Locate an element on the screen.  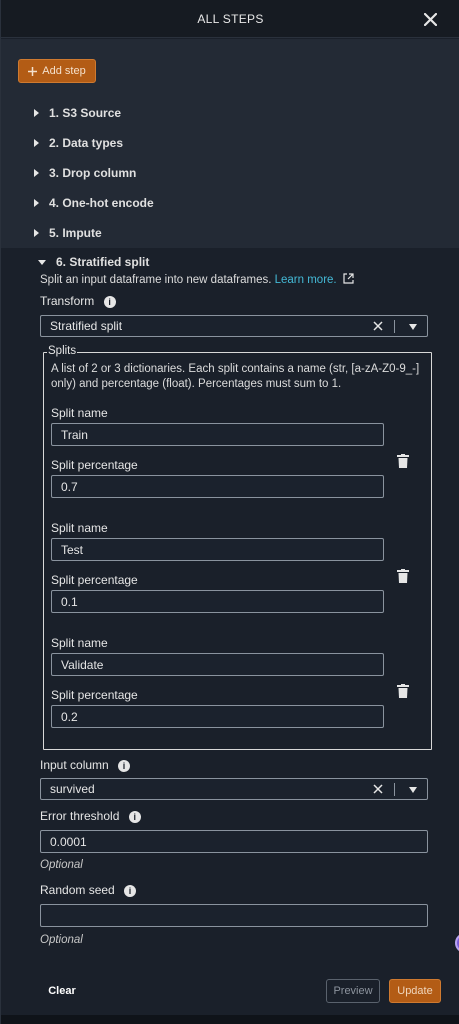
error-threshold-input: 0.0001 is located at coordinates (234, 841).